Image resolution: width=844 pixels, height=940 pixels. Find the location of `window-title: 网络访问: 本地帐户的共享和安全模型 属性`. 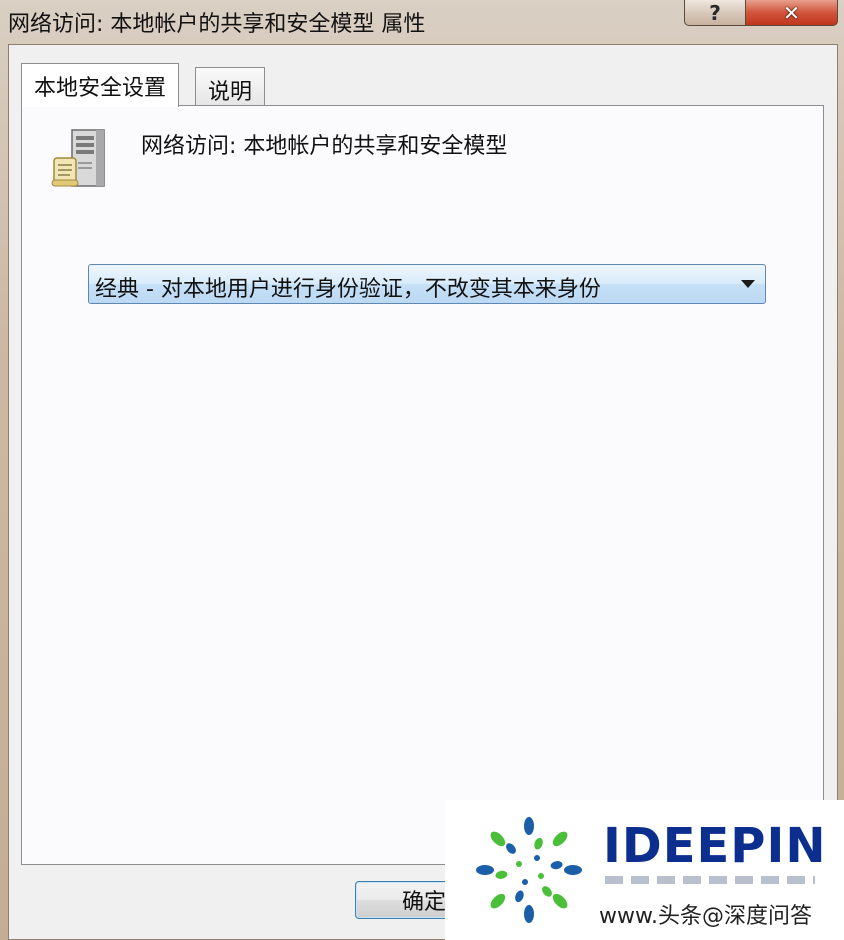

window-title: 网络访问: 本地帐户的共享和安全模型 属性 is located at coordinates (217, 24).